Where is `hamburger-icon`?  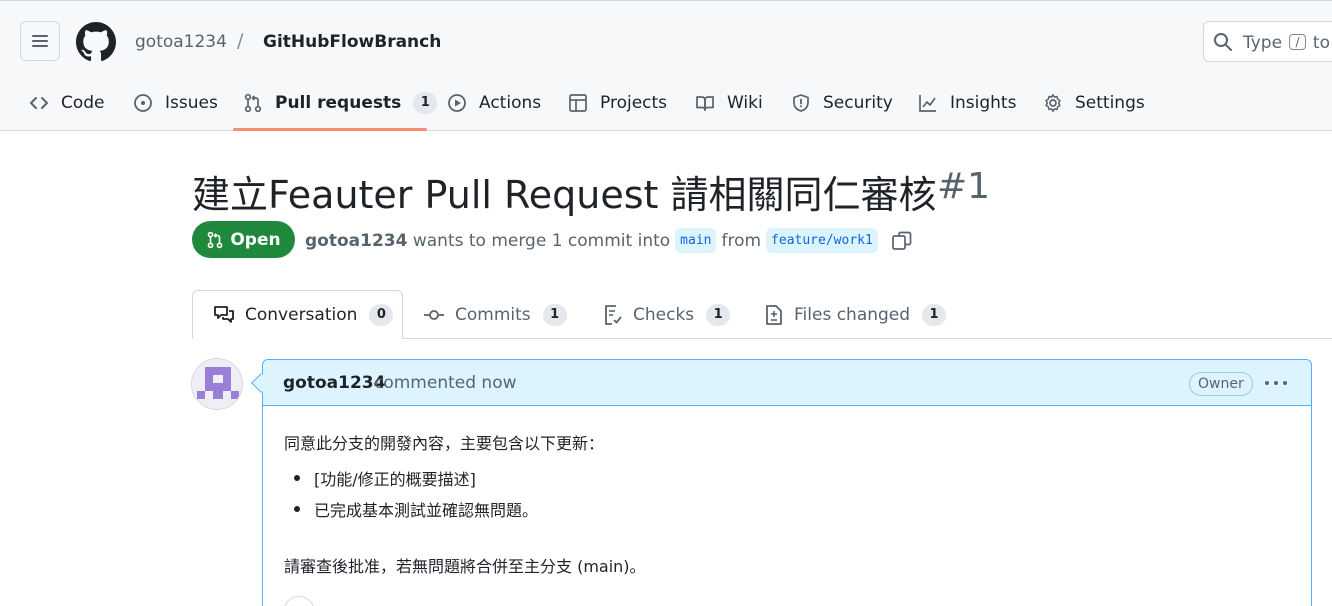
hamburger-icon is located at coordinates (40, 41).